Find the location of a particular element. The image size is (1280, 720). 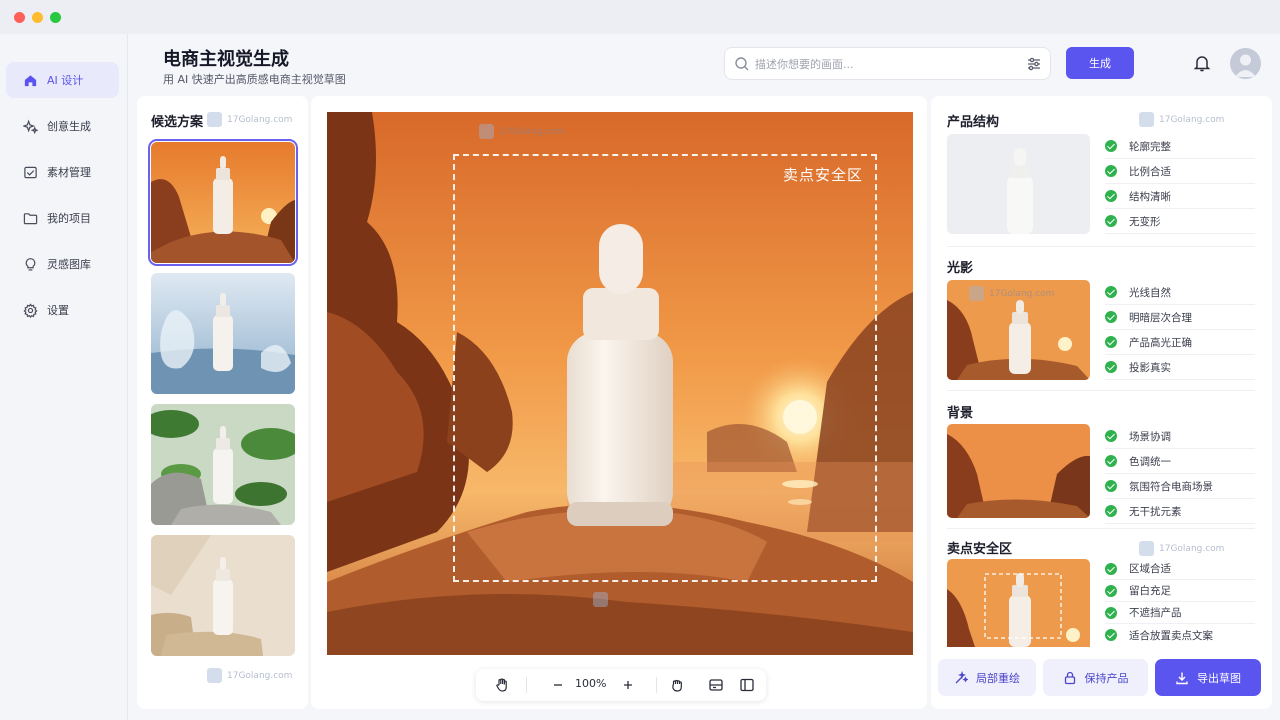

check-item: 色调统一 is located at coordinates (1180, 461).